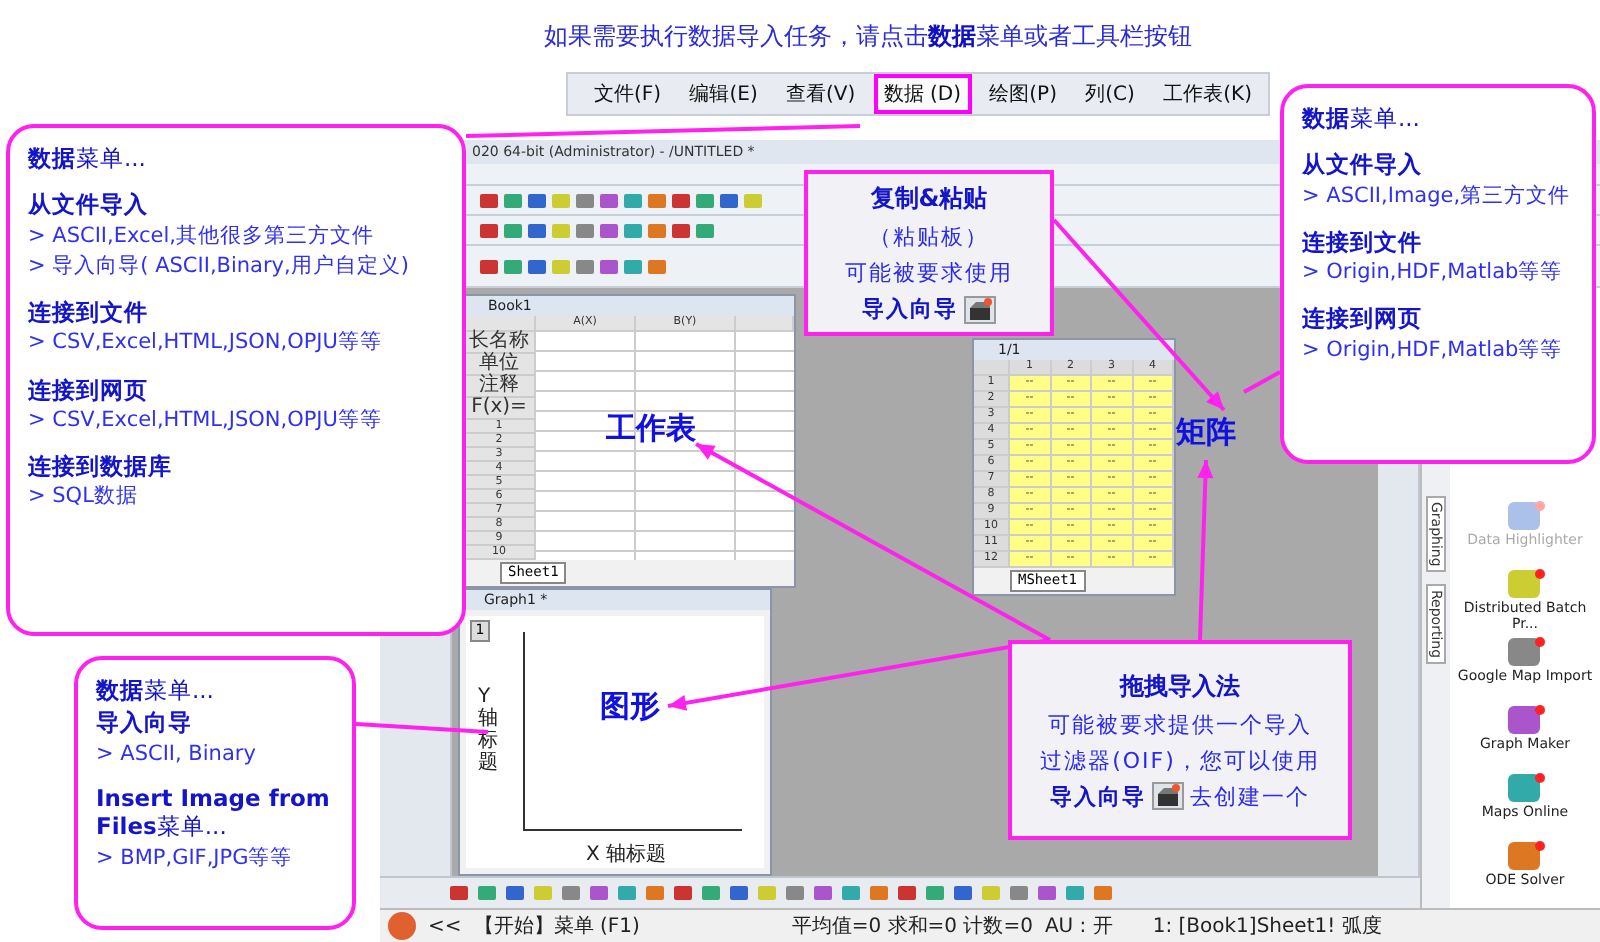 The image size is (1600, 942). I want to click on menu-item: 编辑(E), so click(723, 94).